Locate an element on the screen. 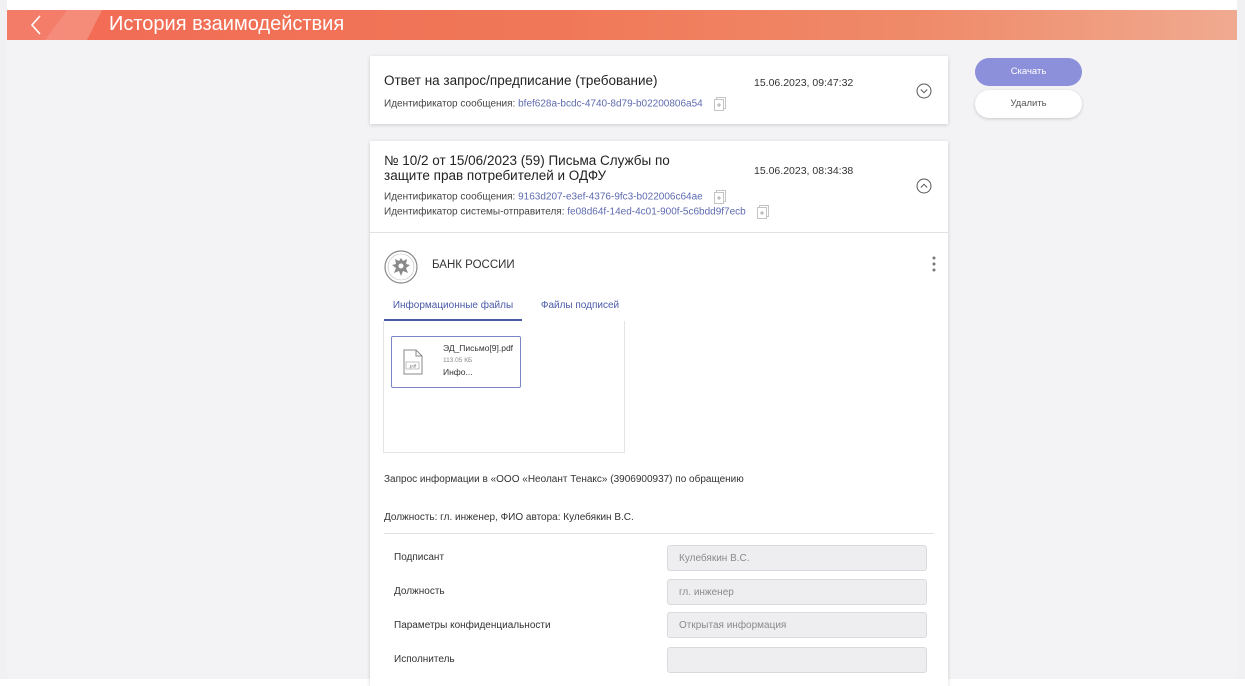 Image resolution: width=1245 pixels, height=686 pixels. back-arrow-icon is located at coordinates (37, 25).